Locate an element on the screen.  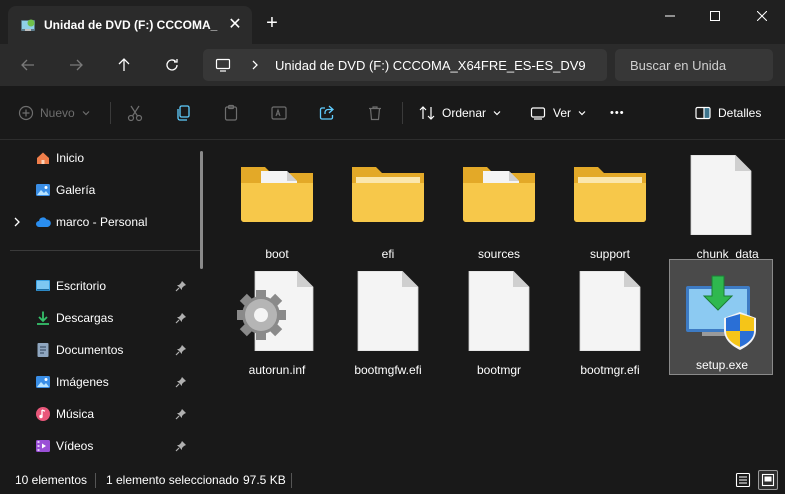
cut-button is located at coordinates (135, 113).